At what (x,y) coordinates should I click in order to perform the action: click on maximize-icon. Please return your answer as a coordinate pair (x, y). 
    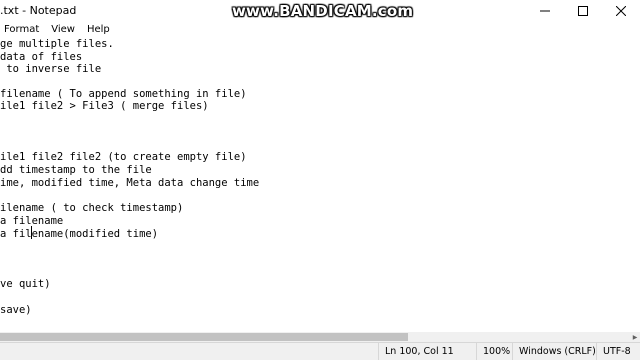
    Looking at the image, I should click on (583, 11).